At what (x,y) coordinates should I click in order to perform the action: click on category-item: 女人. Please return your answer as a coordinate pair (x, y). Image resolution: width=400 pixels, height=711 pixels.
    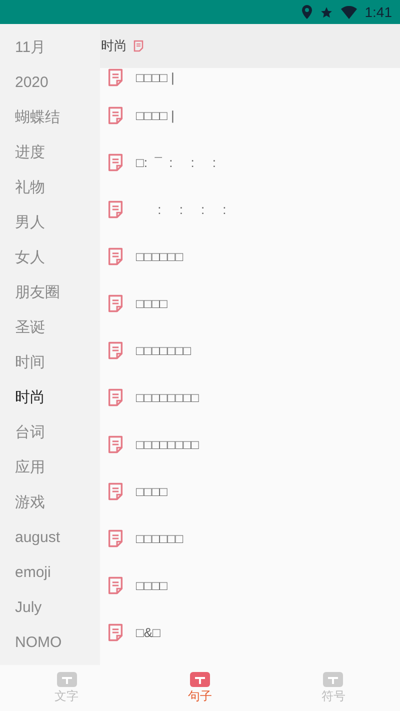
    Looking at the image, I should click on (50, 258).